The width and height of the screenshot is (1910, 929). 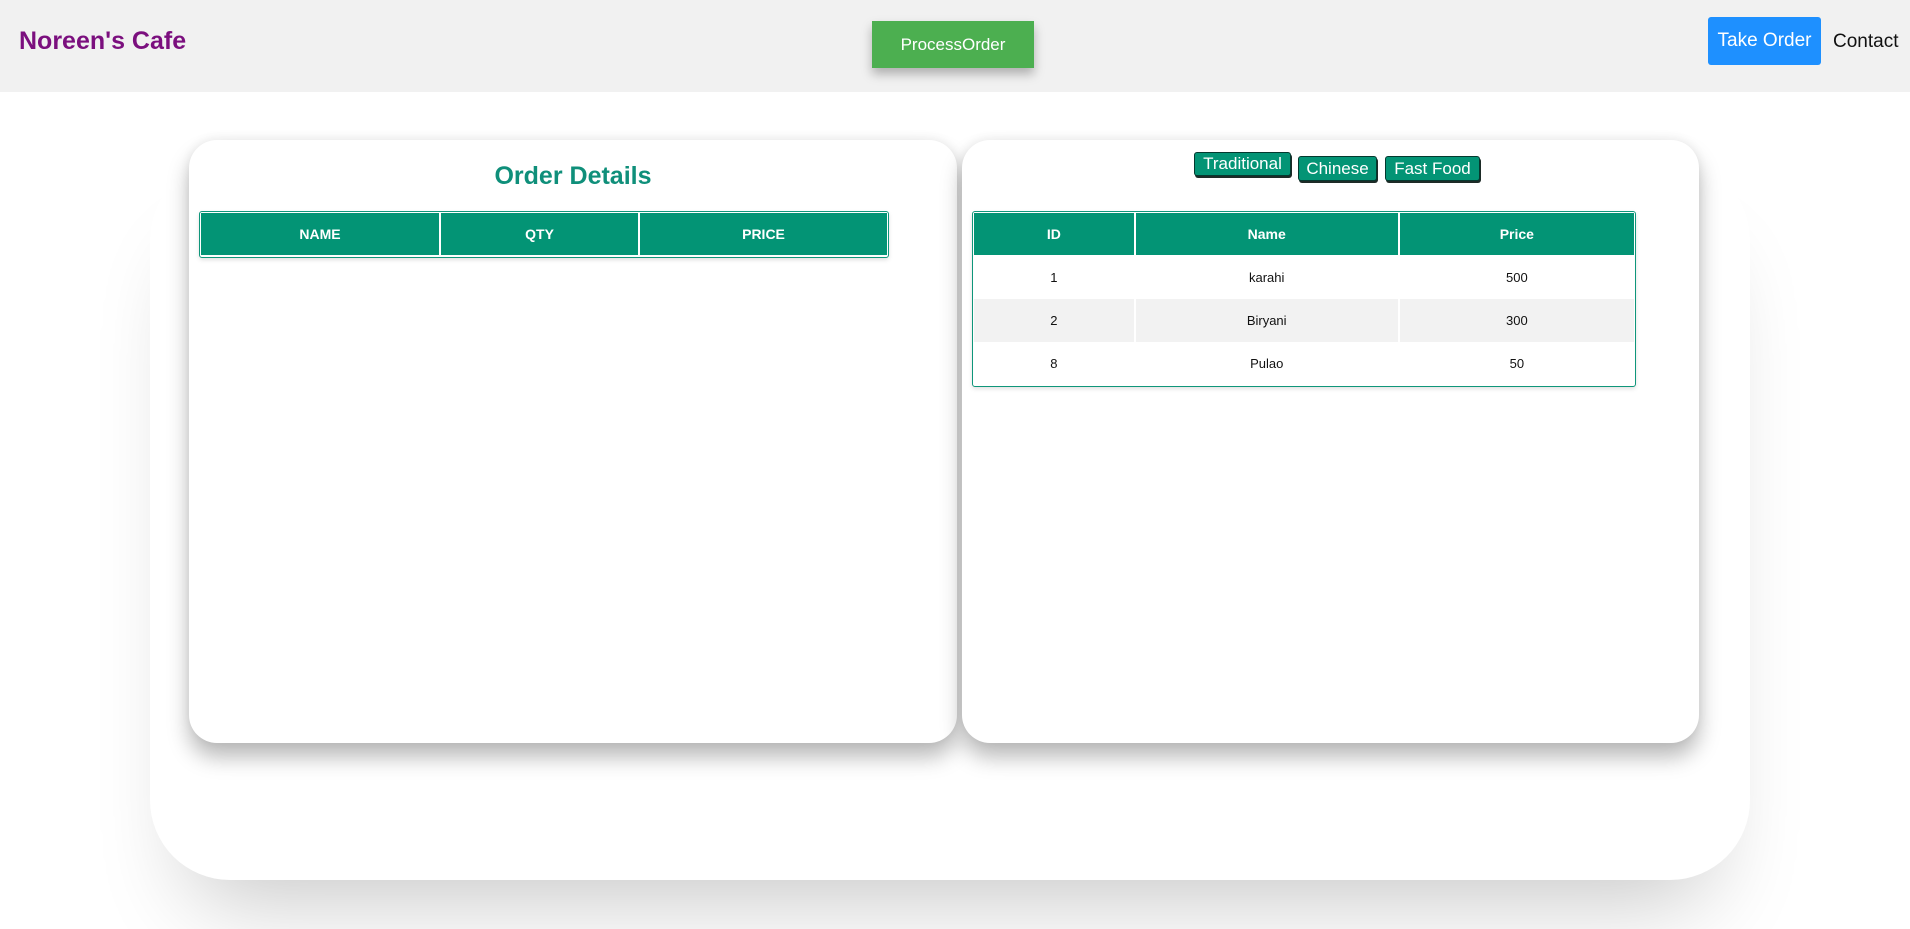 I want to click on take-order-button: Take Order, so click(x=1764, y=41).